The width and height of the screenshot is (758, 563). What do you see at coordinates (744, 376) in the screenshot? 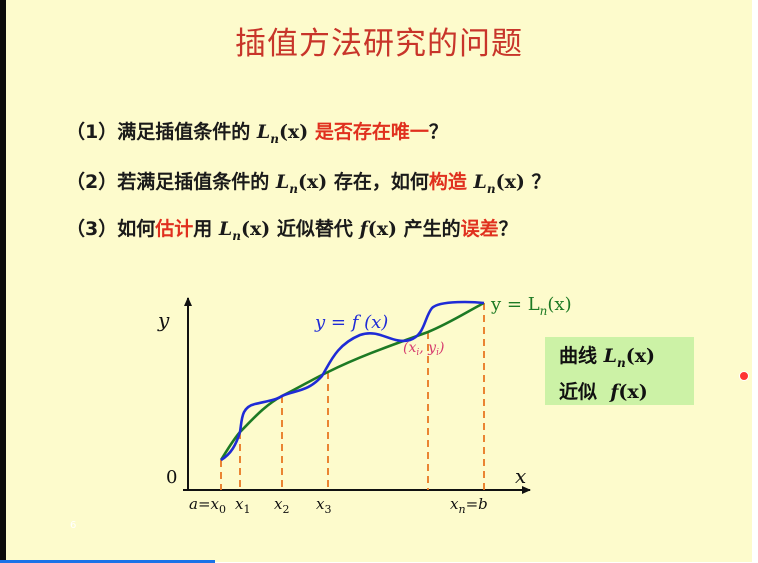
I see `laser-pointer-dot` at bounding box center [744, 376].